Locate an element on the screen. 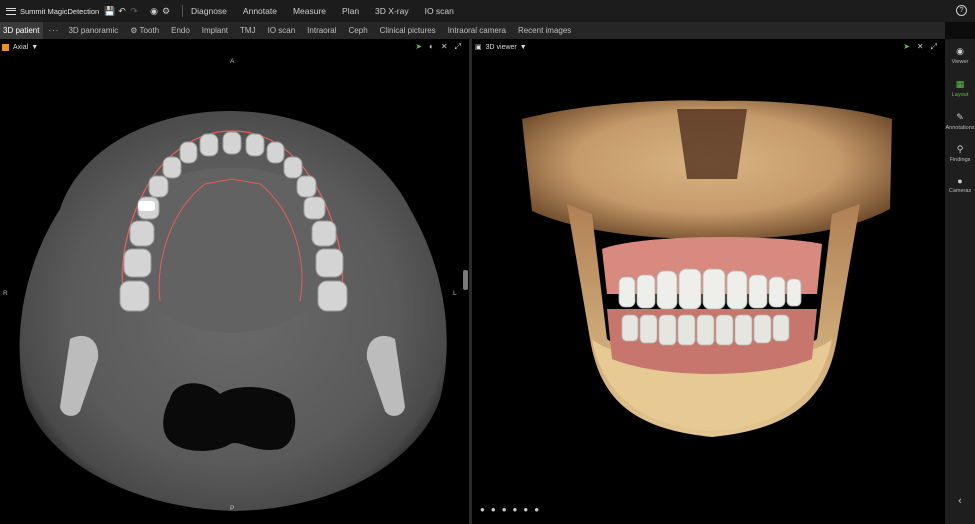  sidebar-collapse-button: ‹ is located at coordinates (960, 501).